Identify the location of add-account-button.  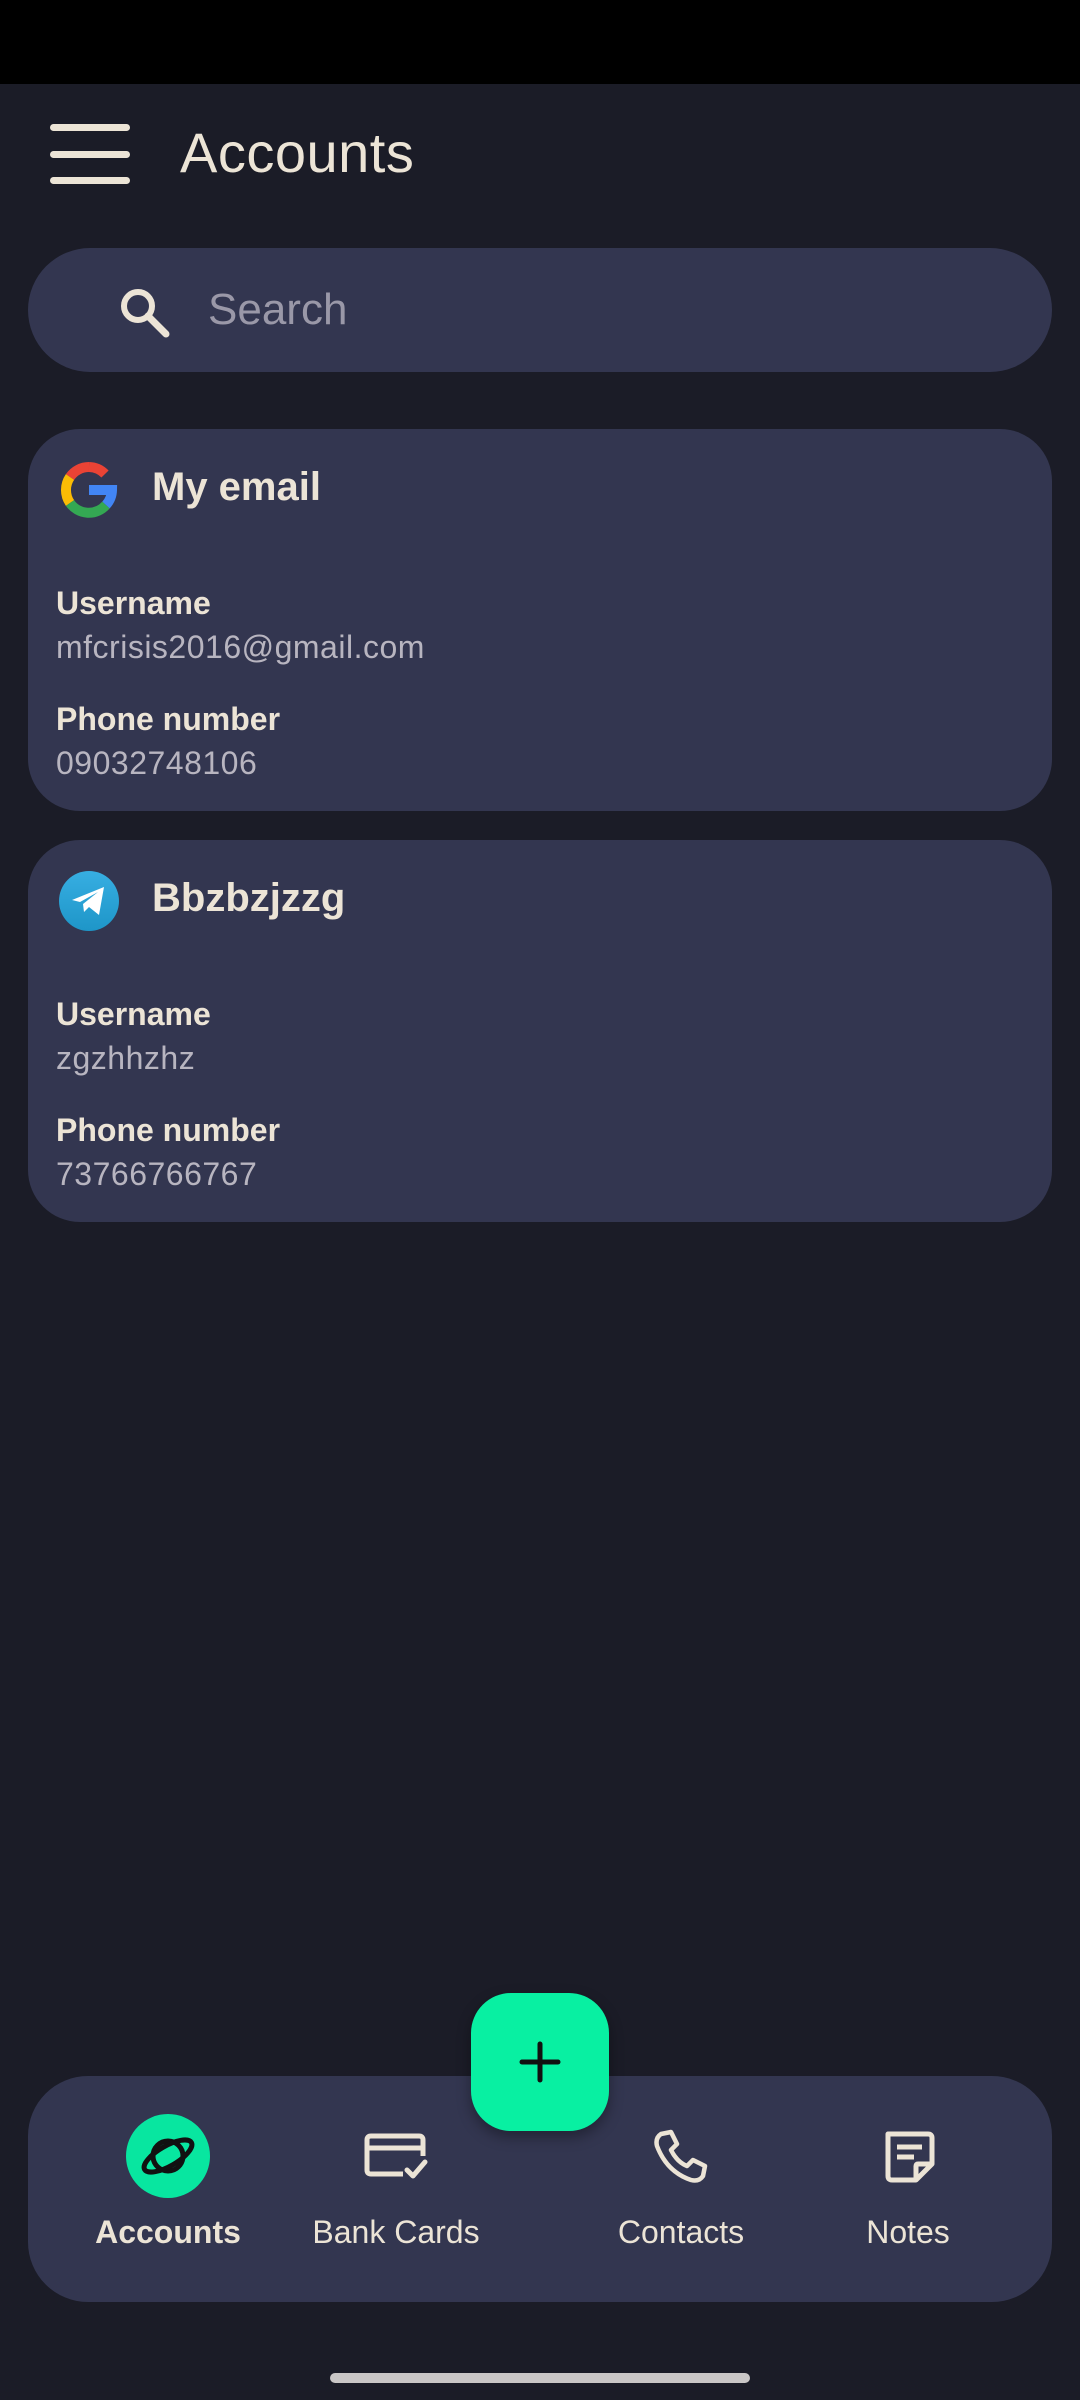
(540, 2062).